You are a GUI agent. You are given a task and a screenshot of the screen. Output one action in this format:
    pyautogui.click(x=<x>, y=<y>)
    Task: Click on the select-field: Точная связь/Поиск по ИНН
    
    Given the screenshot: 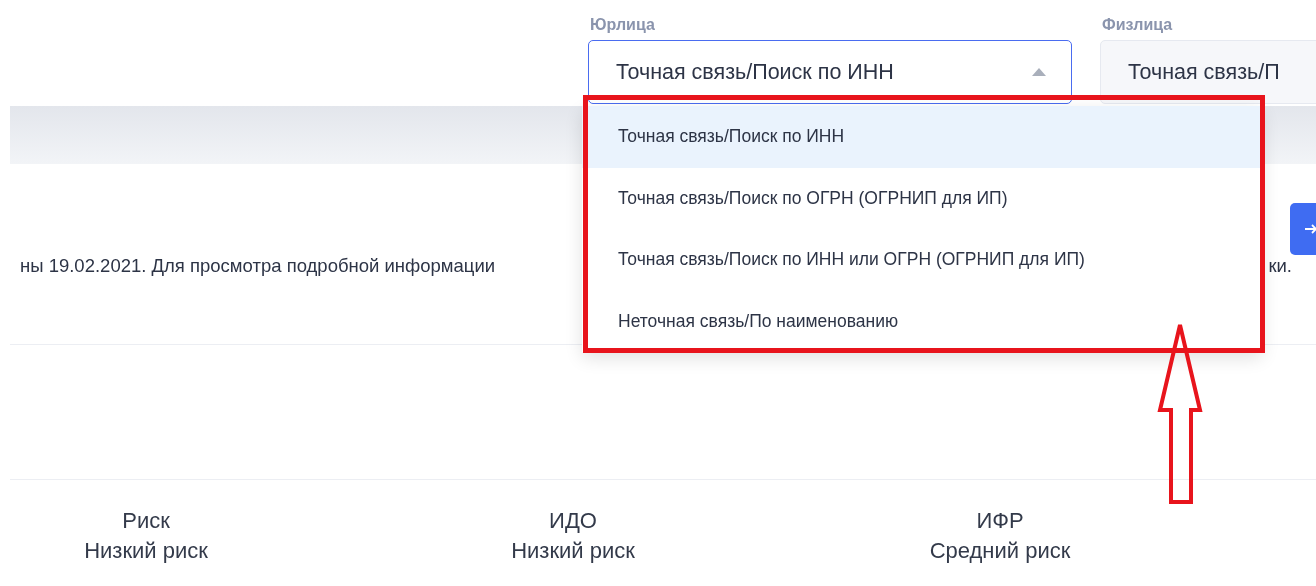 What is the action you would take?
    pyautogui.click(x=830, y=72)
    